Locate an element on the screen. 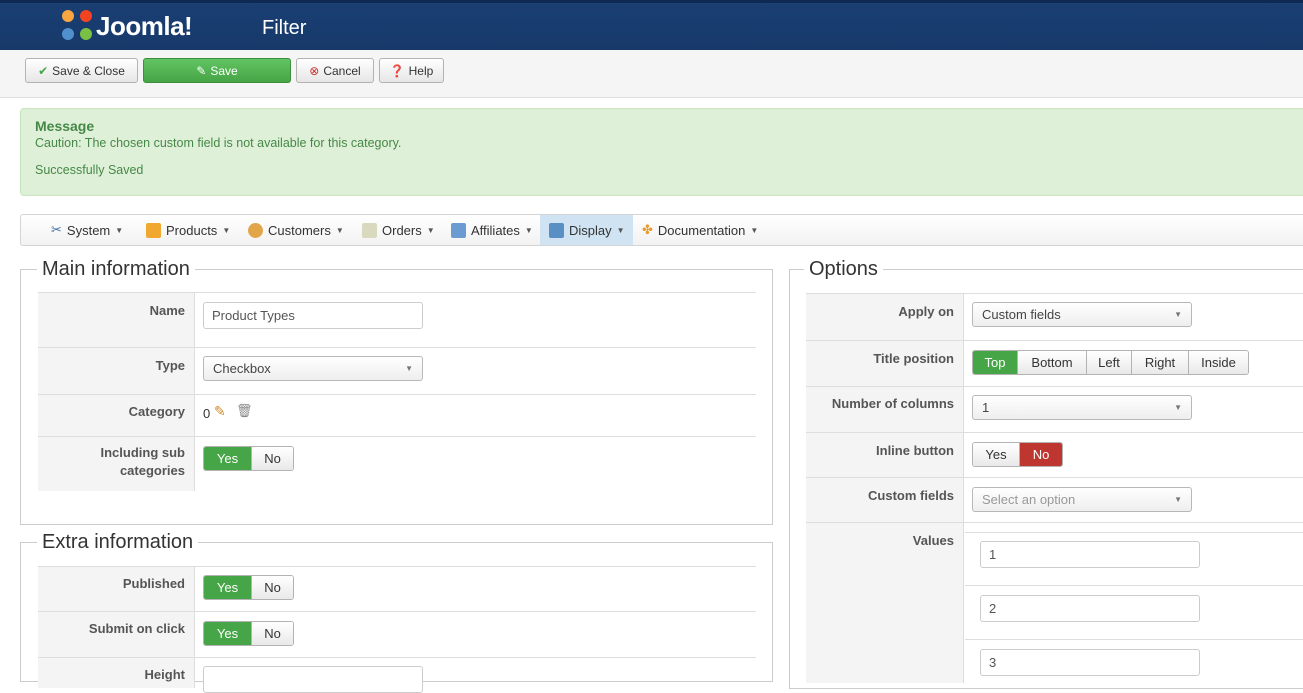  name-row: Name Product Types is located at coordinates (397, 319).